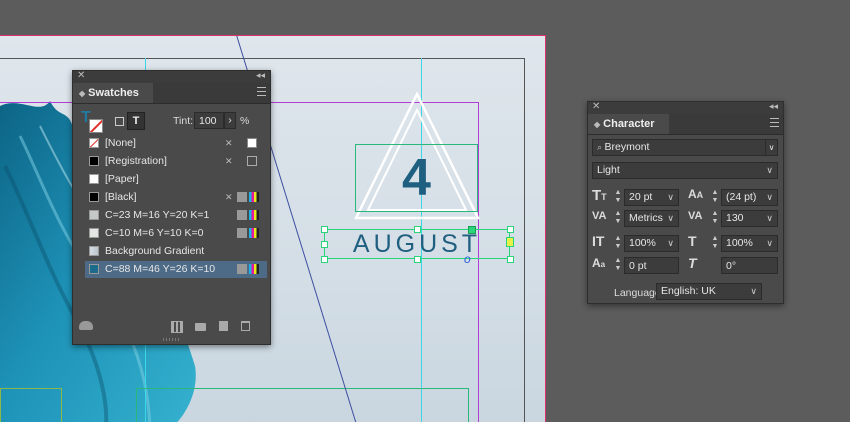 The width and height of the screenshot is (850, 422). I want to click on font-family-chevron: ∨, so click(771, 147).